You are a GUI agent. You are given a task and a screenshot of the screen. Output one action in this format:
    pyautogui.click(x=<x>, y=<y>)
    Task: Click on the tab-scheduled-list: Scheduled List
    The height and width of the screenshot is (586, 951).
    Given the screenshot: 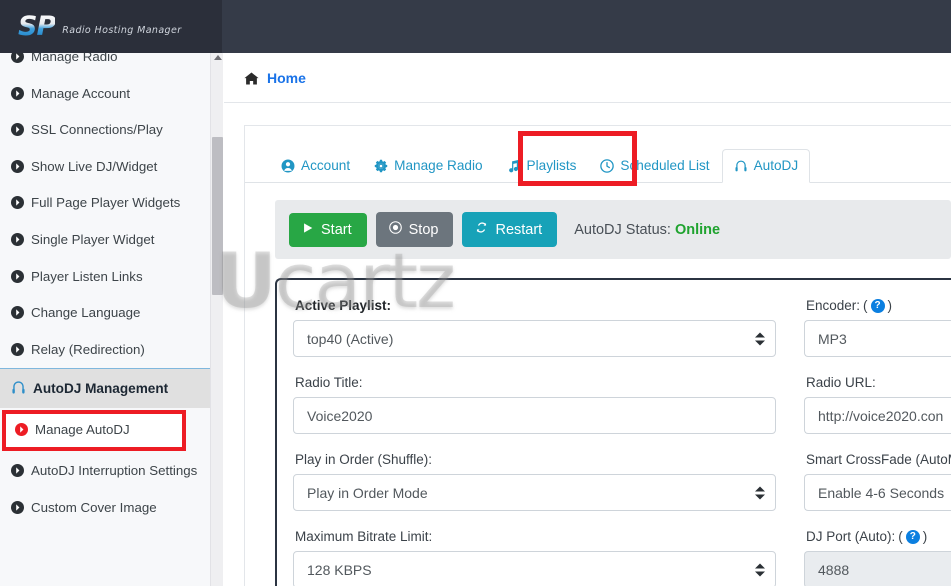 What is the action you would take?
    pyautogui.click(x=654, y=166)
    